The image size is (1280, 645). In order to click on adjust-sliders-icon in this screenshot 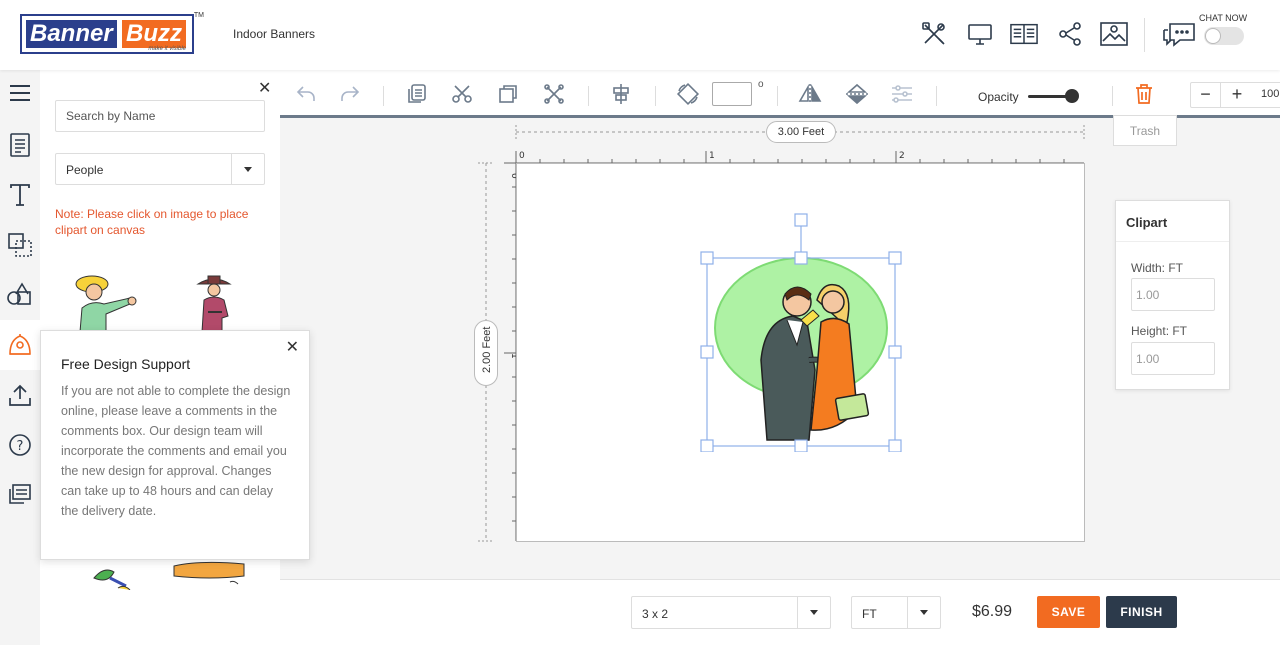, I will do `click(902, 94)`.